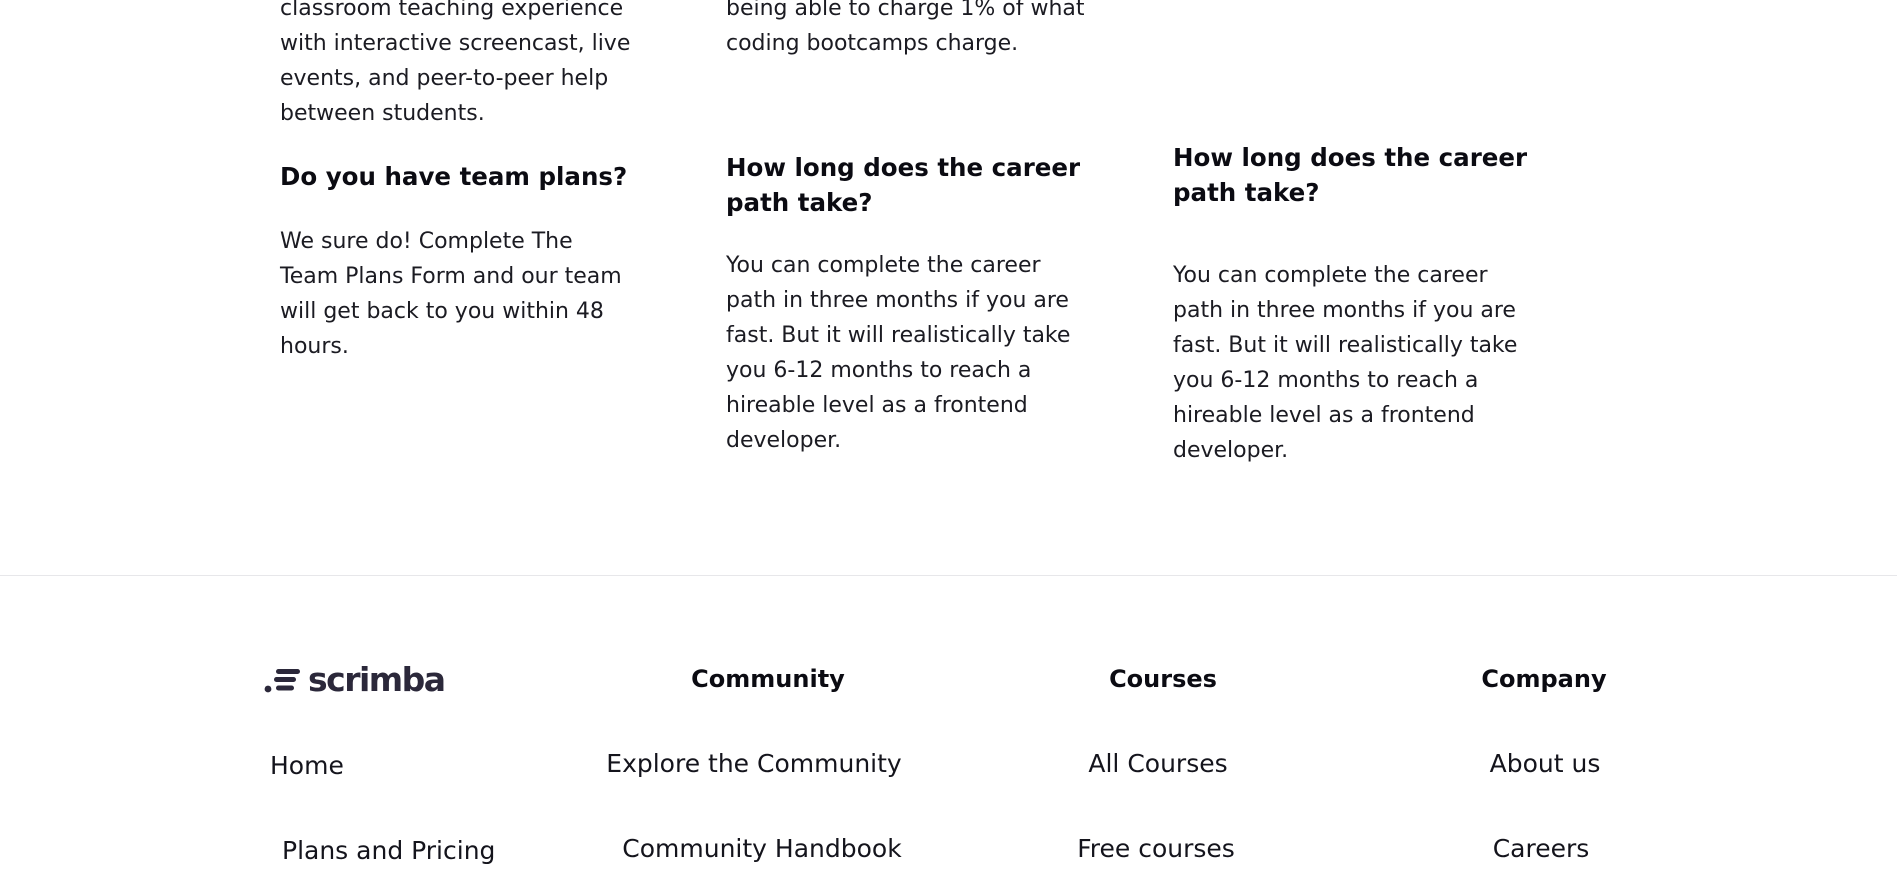  I want to click on scrimba-logo: scrimba, so click(360, 679).